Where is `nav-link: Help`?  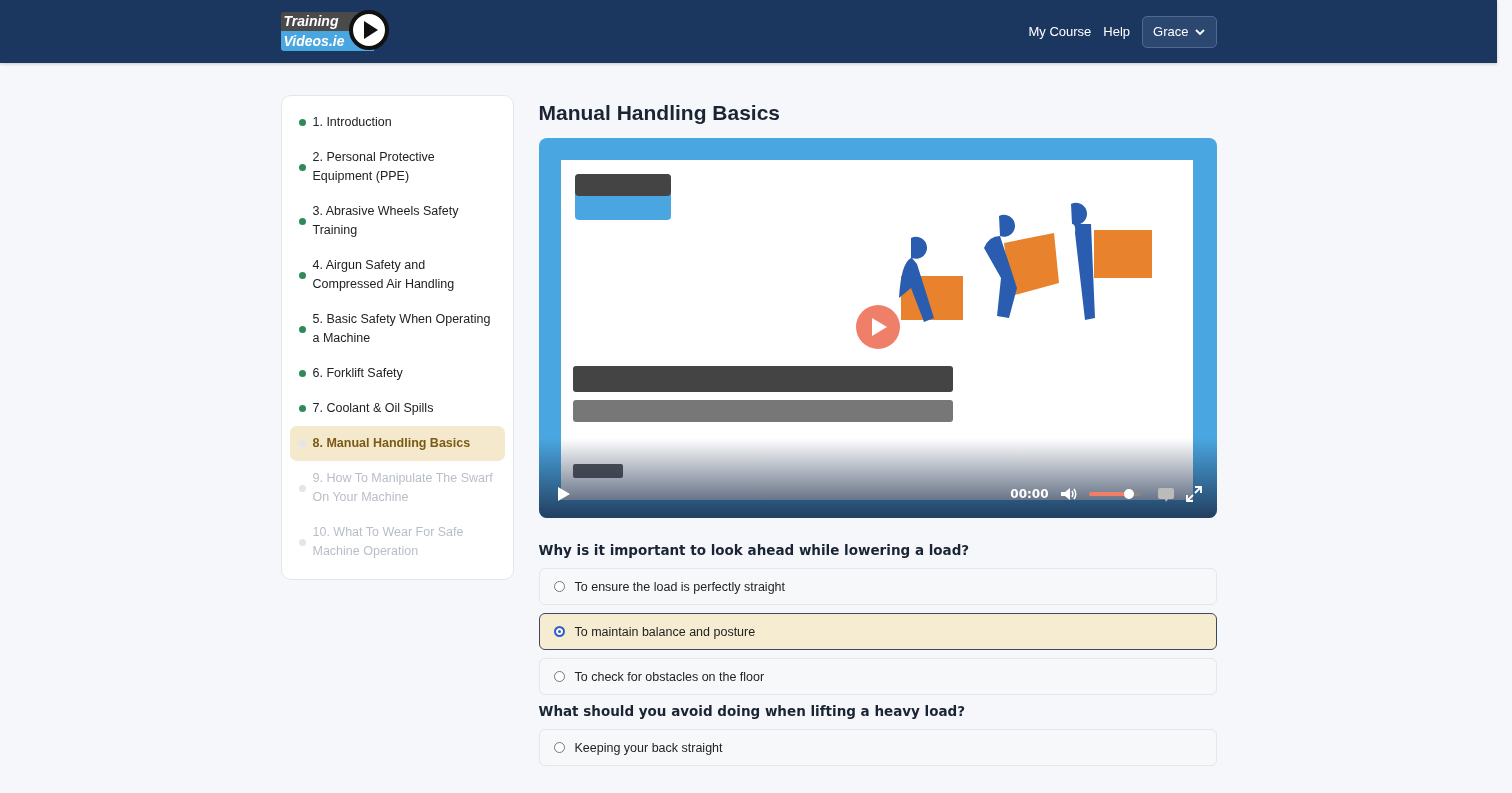 nav-link: Help is located at coordinates (1117, 31).